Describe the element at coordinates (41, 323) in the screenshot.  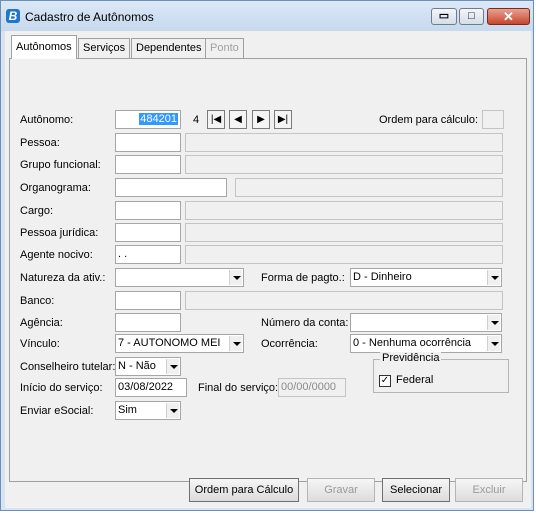
I see `agencia-label: Agência:` at that location.